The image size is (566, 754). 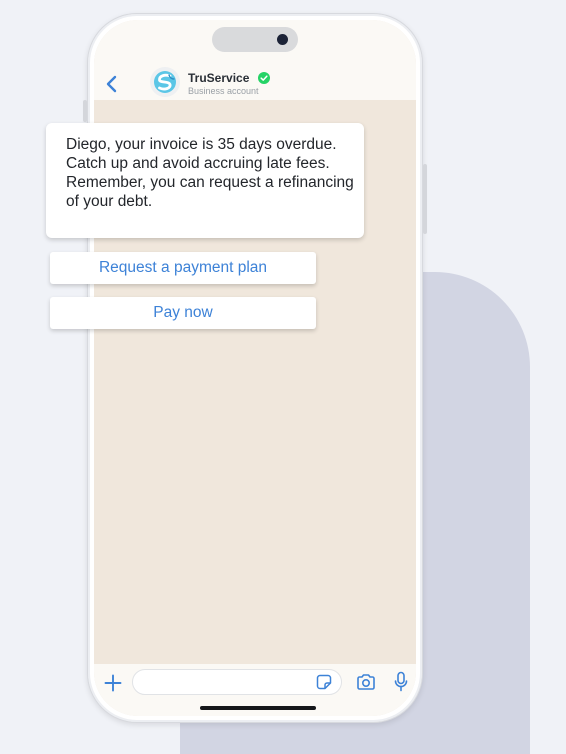 I want to click on microphone-button, so click(x=401, y=682).